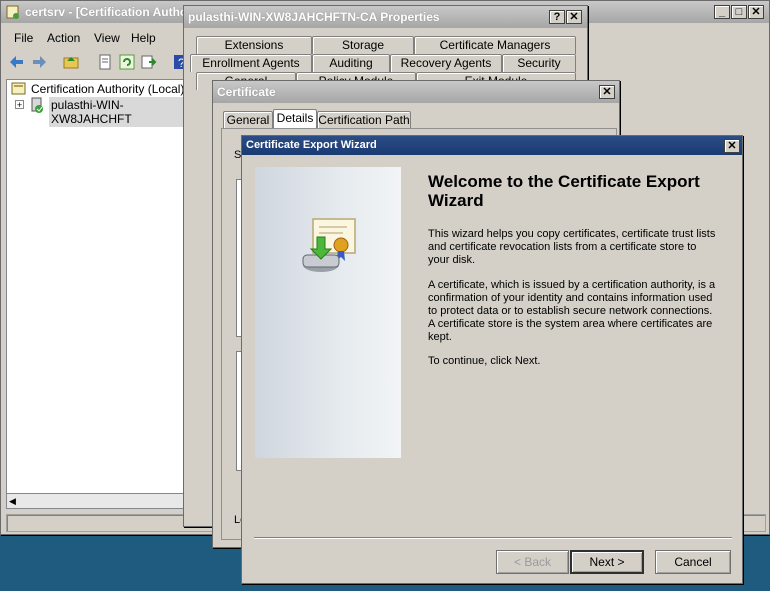  Describe the element at coordinates (12, 501) in the screenshot. I see `scroll-left-icon: ◀` at that location.